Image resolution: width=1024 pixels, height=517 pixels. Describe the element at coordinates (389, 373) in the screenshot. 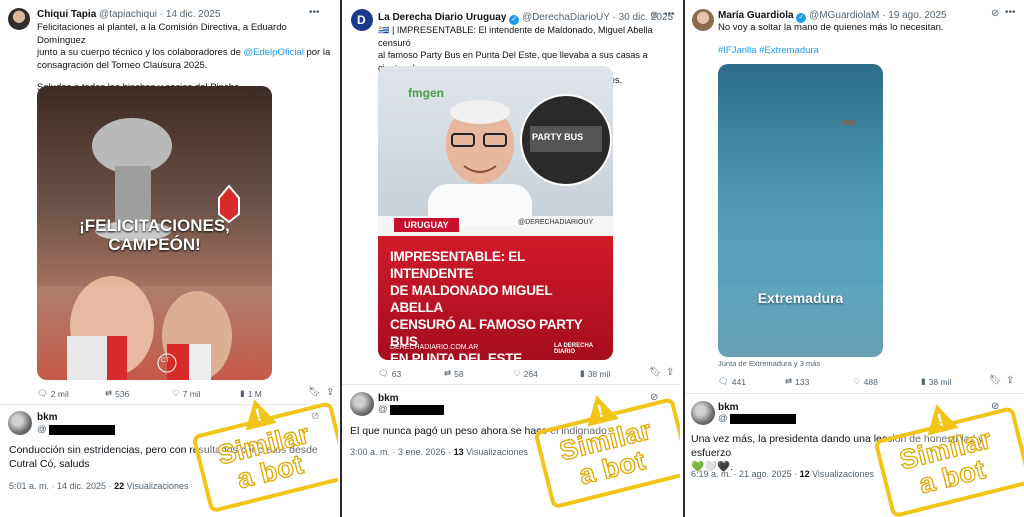

I see `reply-action: 🗨︎ 63` at that location.